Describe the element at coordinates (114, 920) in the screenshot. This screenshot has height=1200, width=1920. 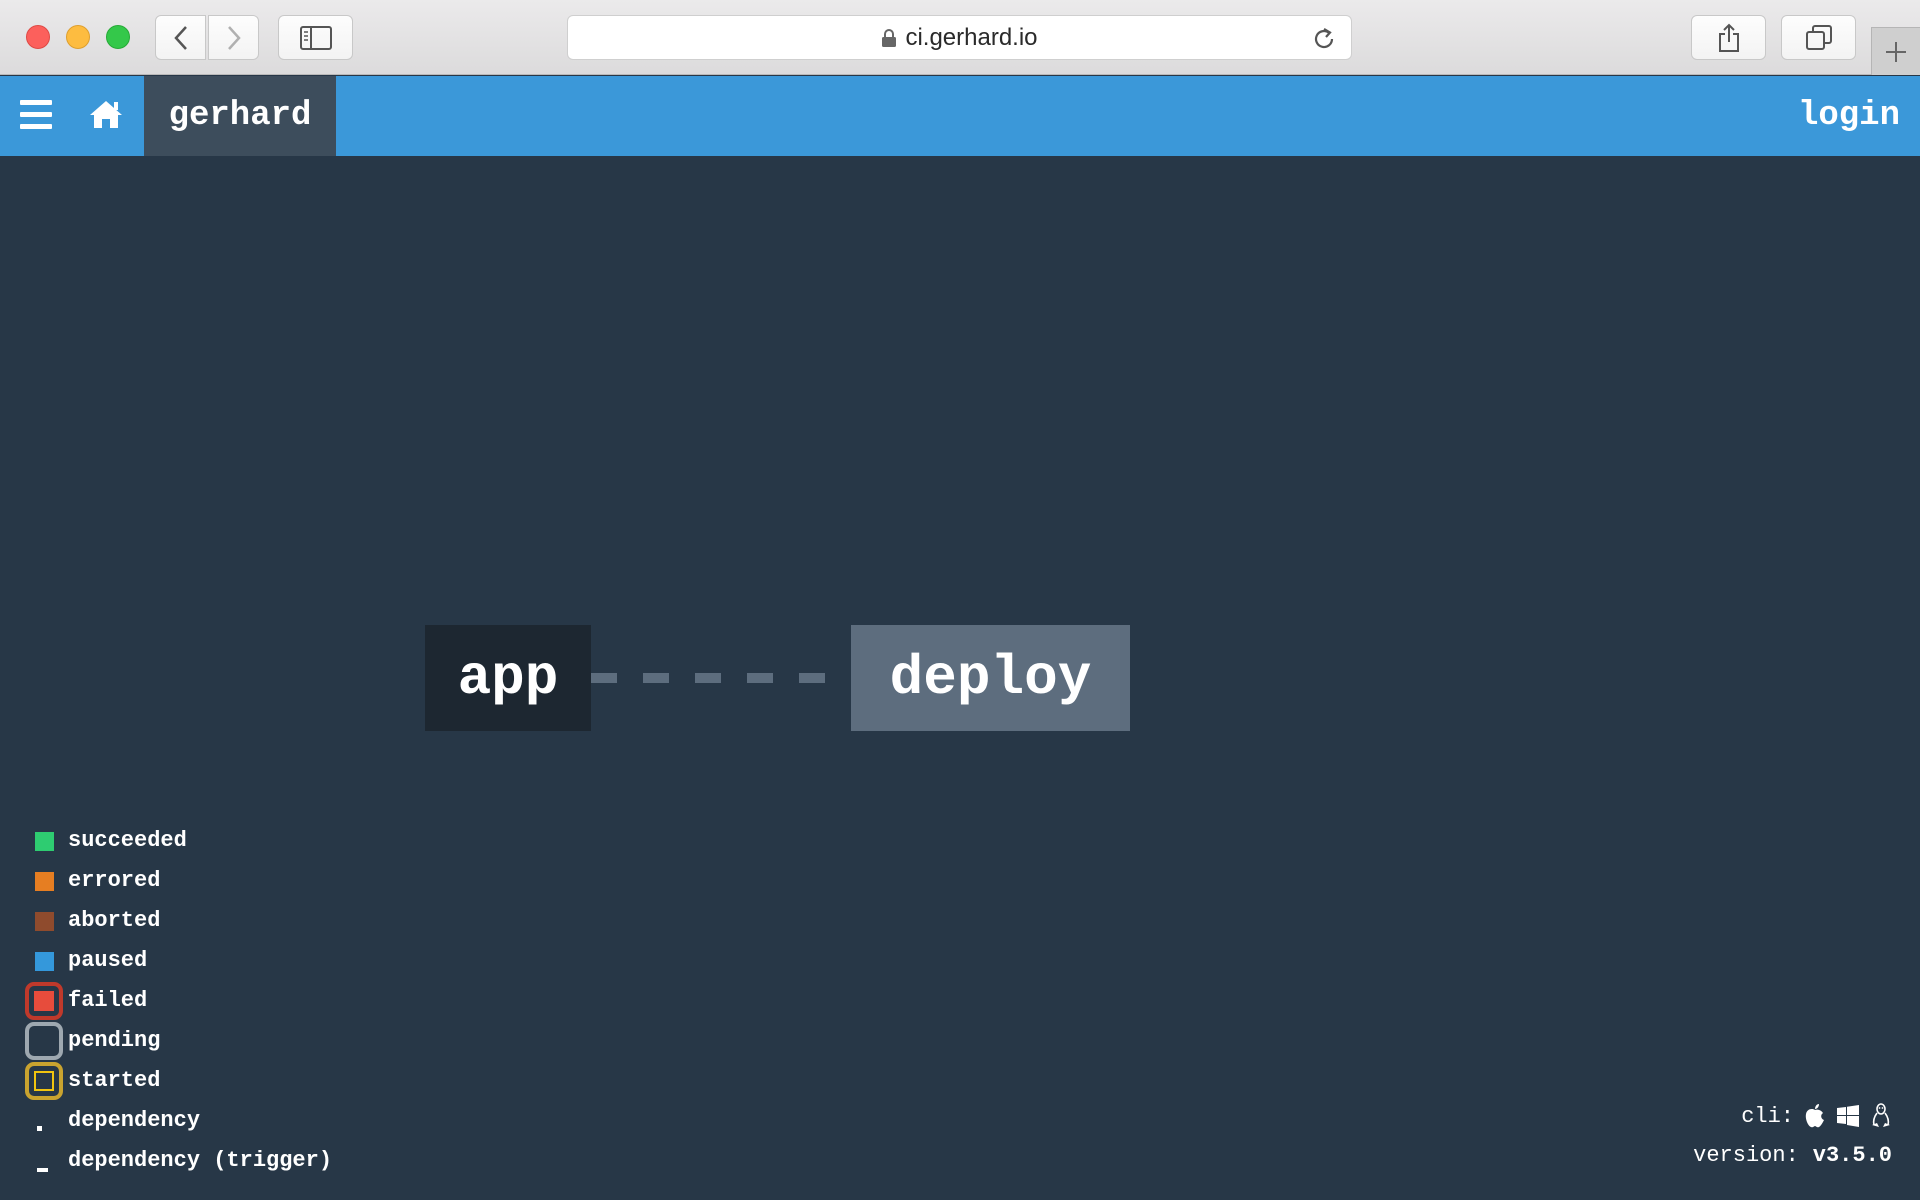
I see `legend-label: aborted` at that location.